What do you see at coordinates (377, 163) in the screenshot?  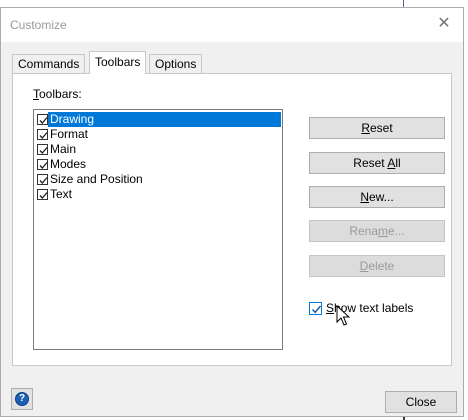 I see `reset-all-button: Reset All` at bounding box center [377, 163].